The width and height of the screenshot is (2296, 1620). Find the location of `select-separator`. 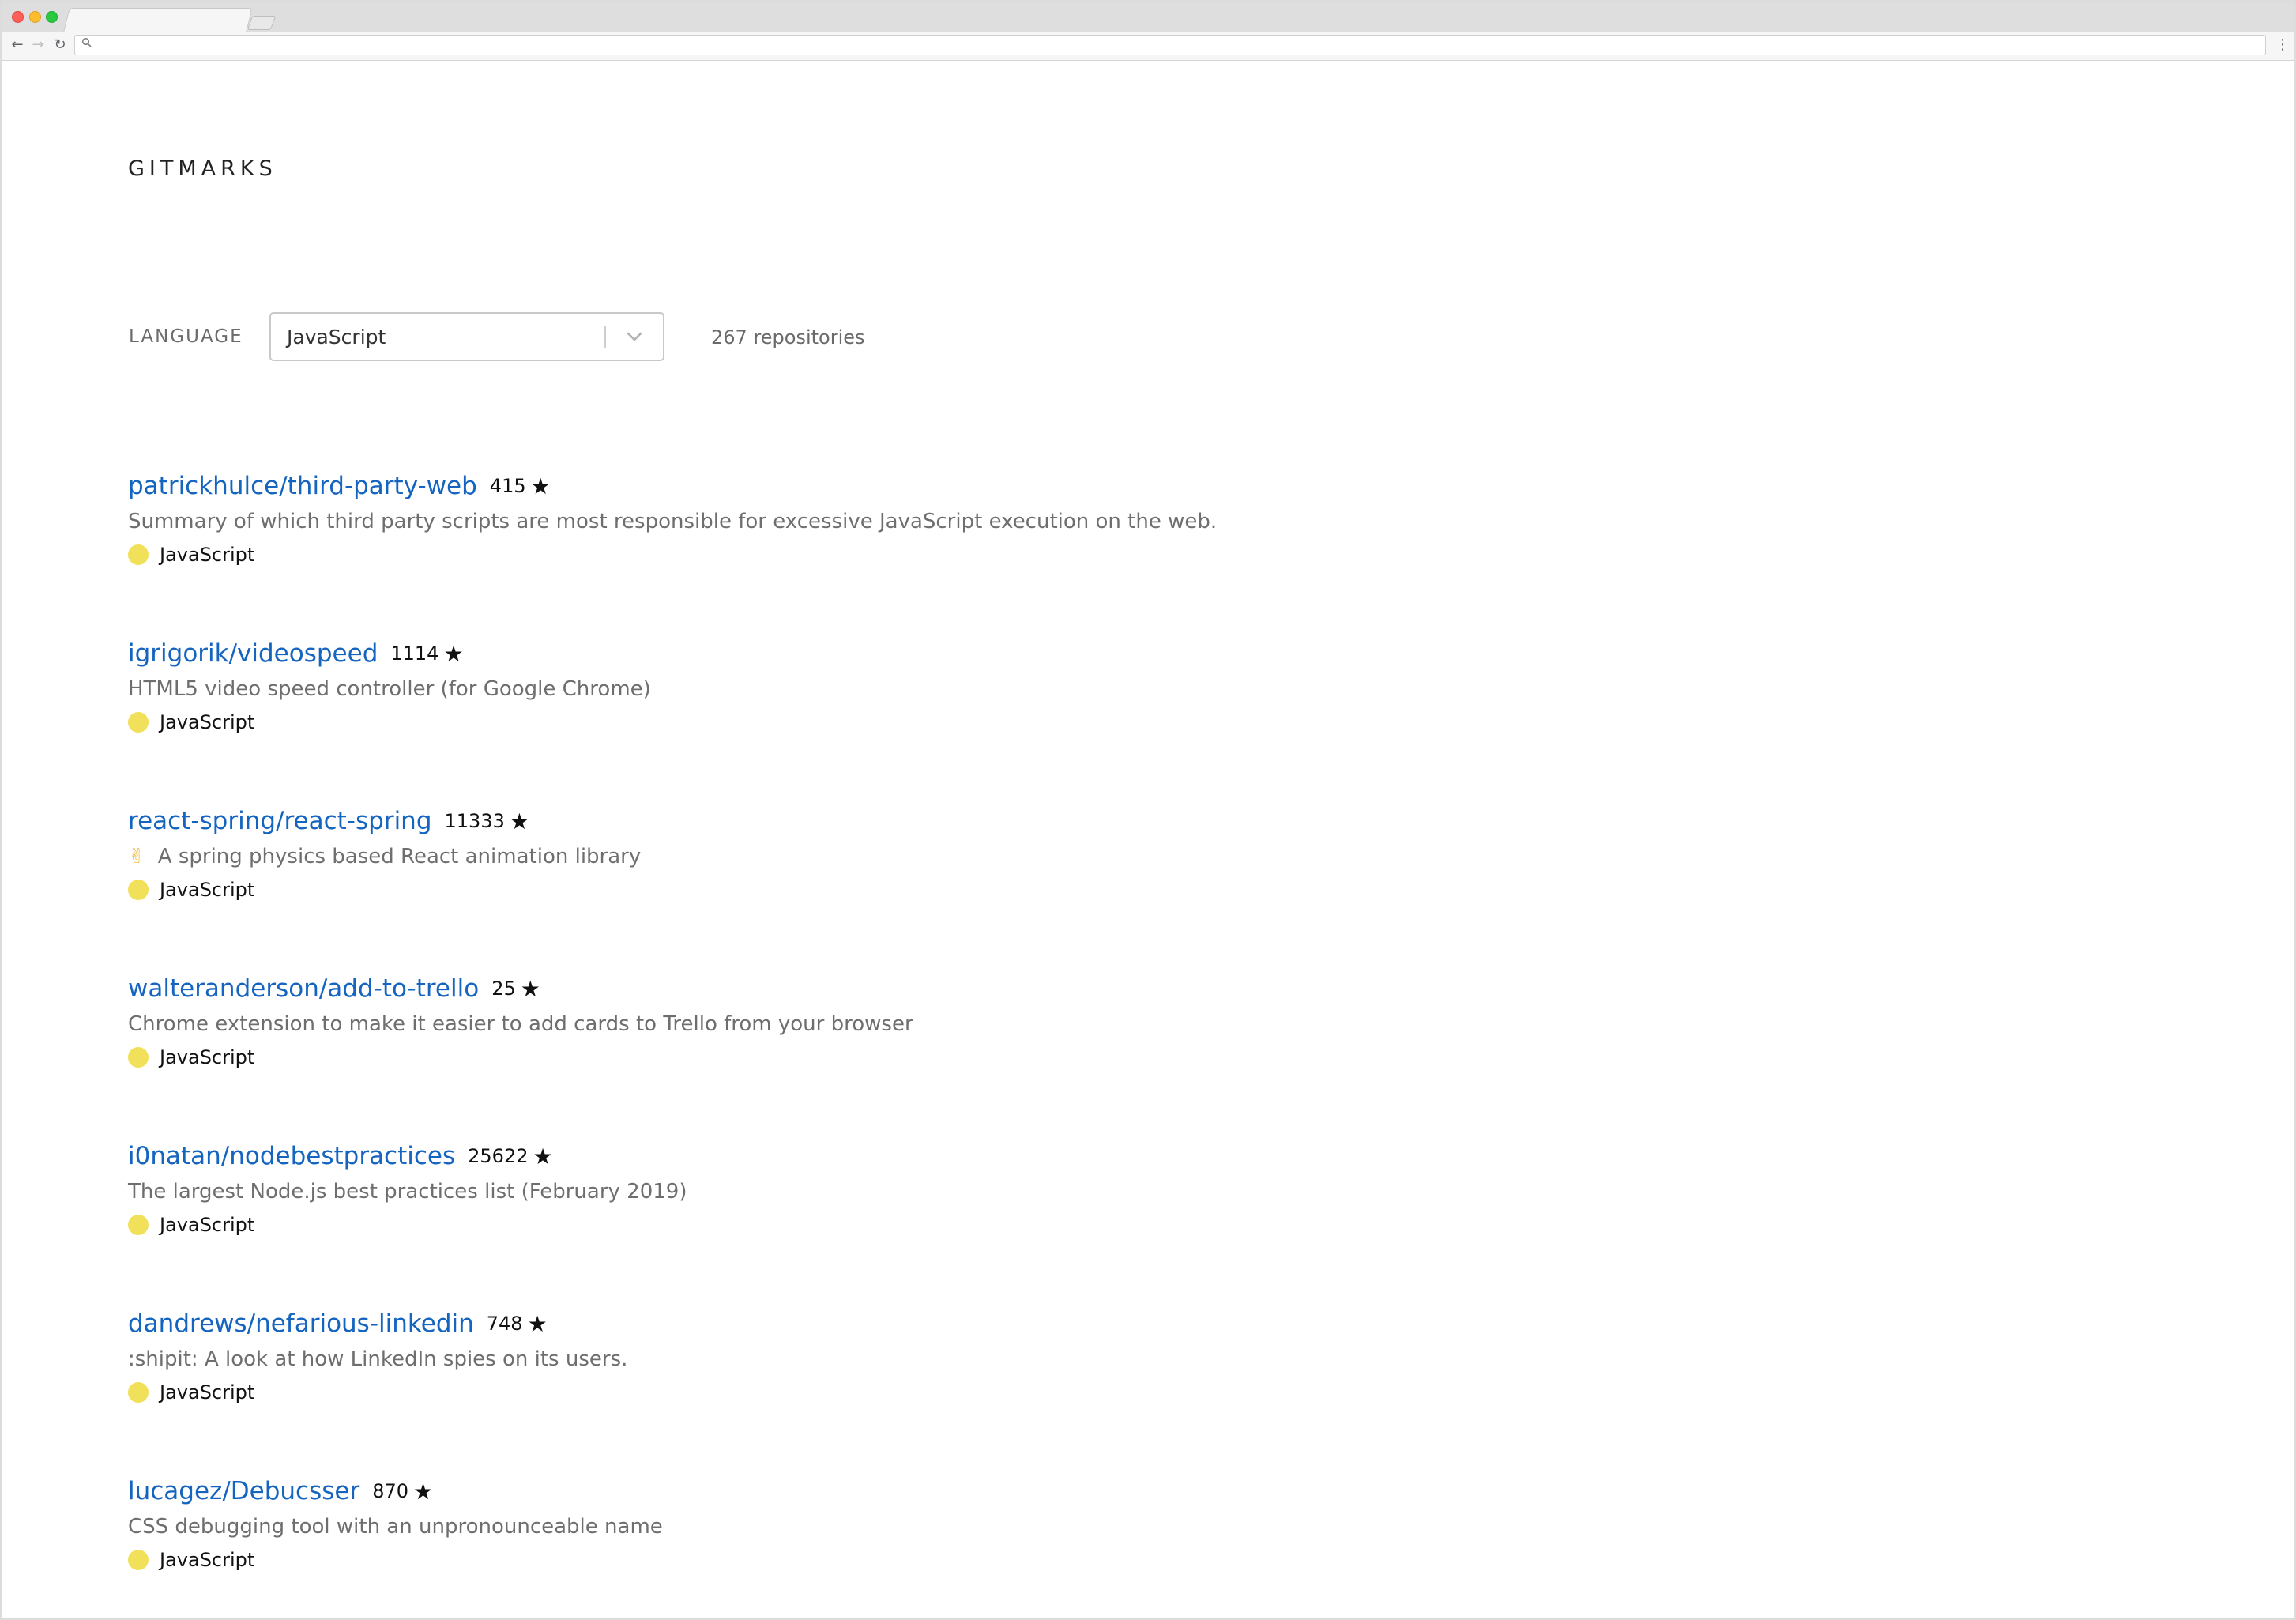

select-separator is located at coordinates (605, 337).